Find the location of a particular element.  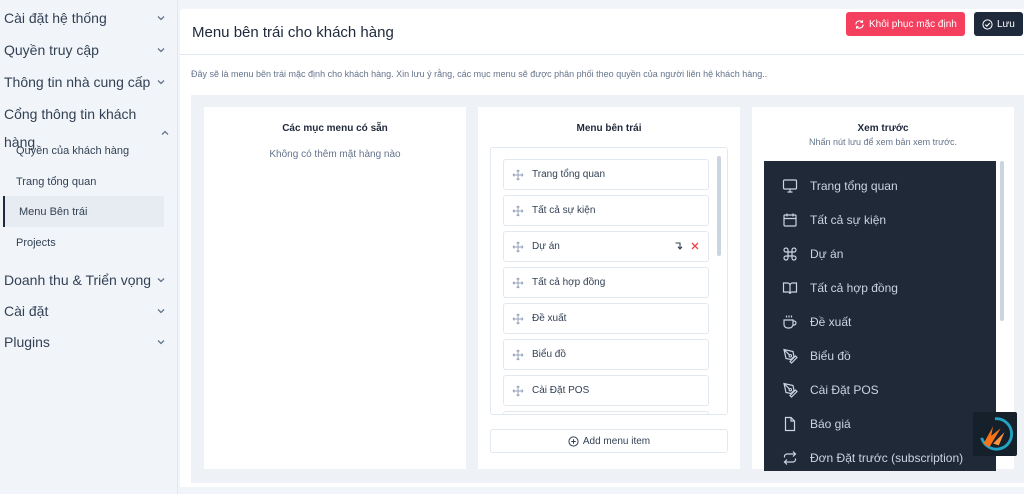

preview-item-quotes: Báo giá is located at coordinates (816, 424).